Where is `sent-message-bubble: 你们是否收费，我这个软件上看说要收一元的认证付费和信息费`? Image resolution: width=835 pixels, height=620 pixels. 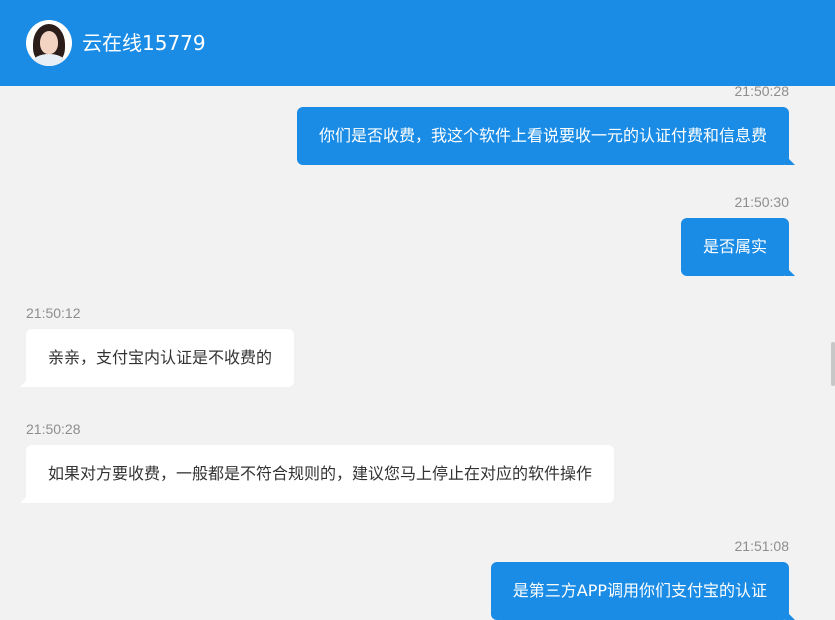
sent-message-bubble: 你们是否收费，我这个软件上看说要收一元的认证付费和信息费 is located at coordinates (546, 136).